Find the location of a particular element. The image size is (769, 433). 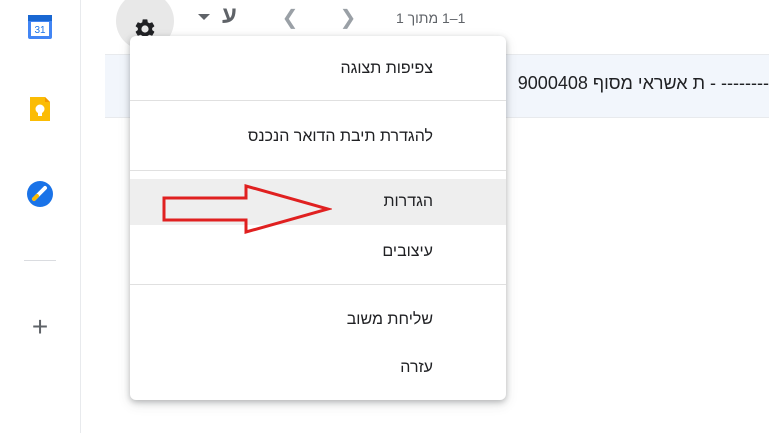

menu-item-help: עזרה is located at coordinates (318, 368).